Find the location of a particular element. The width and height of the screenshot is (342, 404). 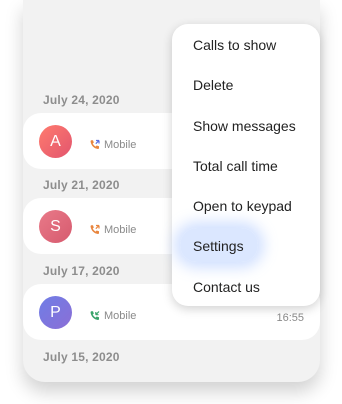

avatar: P is located at coordinates (55, 312).